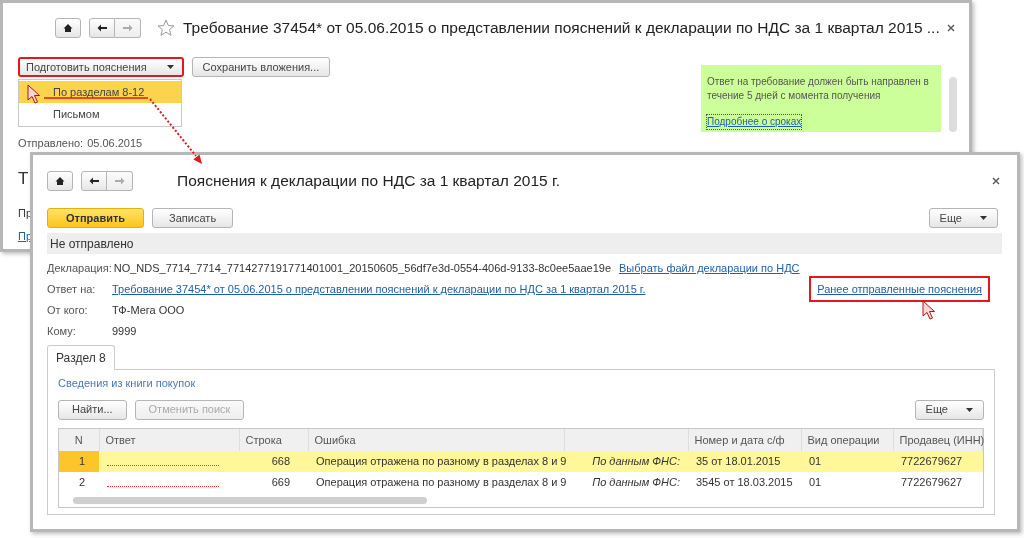 The height and width of the screenshot is (538, 1024). I want to click on table-row: 2 669 Операция отражена по разному в разделах 8 и 9 По данным ФНС: 3545 от 18.03.2015 01 7722679627, so click(521, 482).